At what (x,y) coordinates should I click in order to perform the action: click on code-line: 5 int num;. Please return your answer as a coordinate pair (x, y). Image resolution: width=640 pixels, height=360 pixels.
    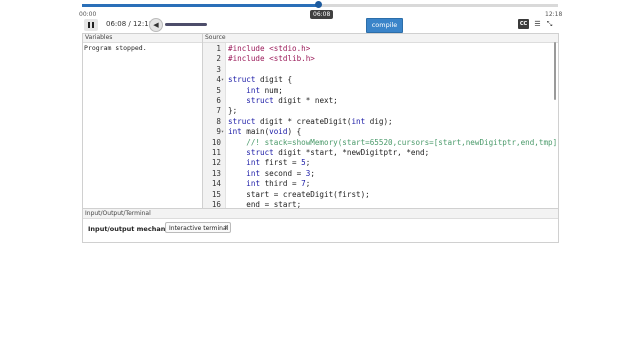
    Looking at the image, I should click on (378, 91).